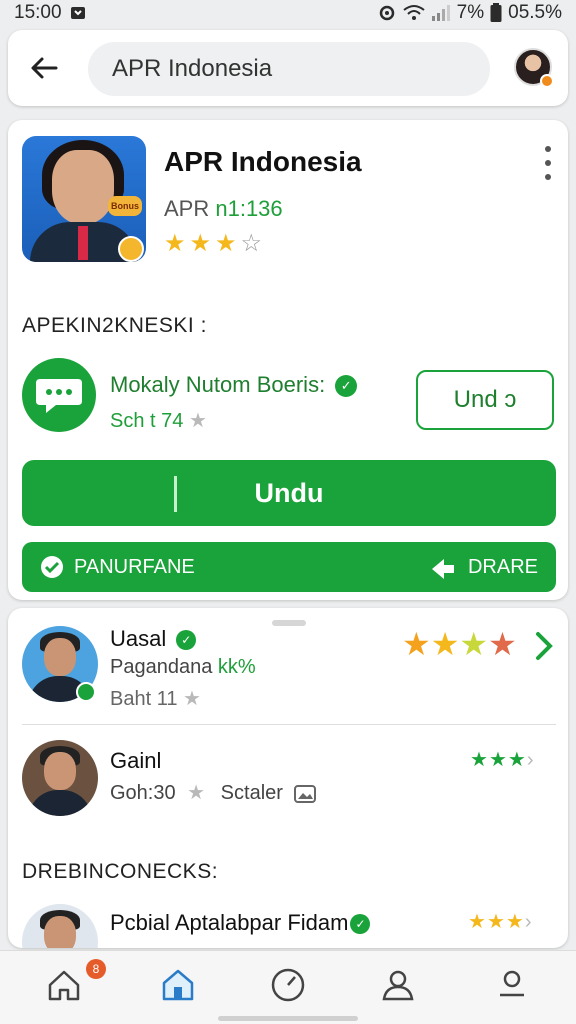 The width and height of the screenshot is (576, 1024). Describe the element at coordinates (96, 969) in the screenshot. I see `nav-badge: 8` at that location.